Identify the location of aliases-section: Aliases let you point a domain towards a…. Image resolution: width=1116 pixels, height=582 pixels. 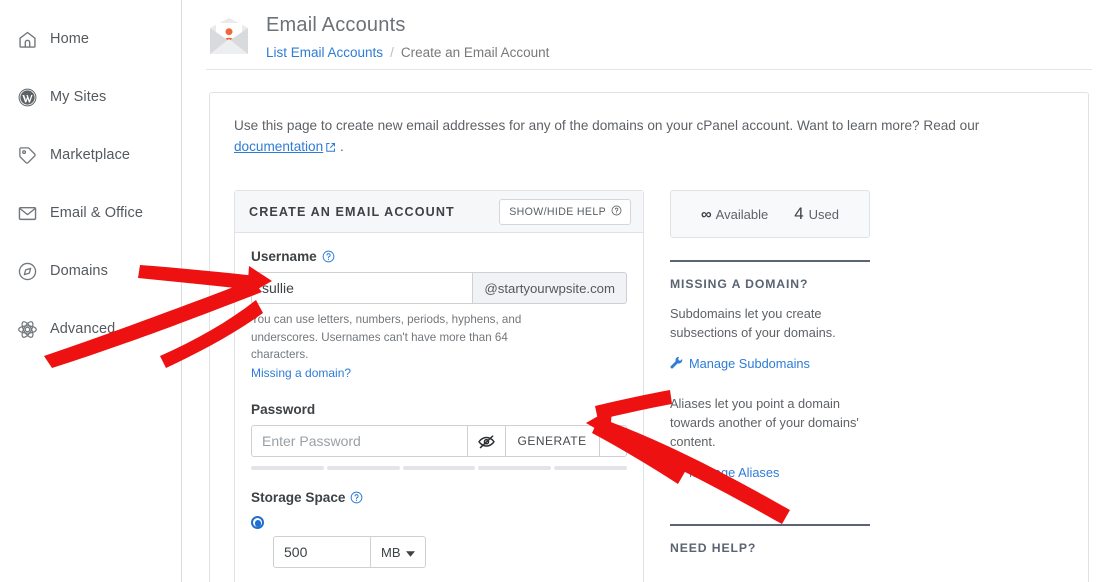
(770, 437).